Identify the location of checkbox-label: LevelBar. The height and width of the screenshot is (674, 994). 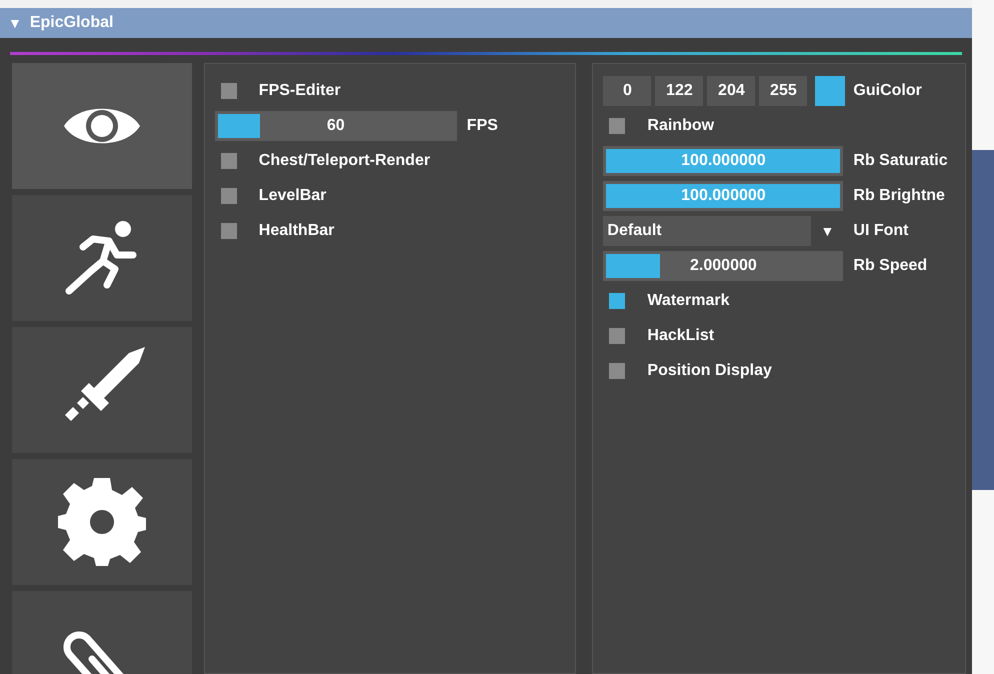
(292, 196).